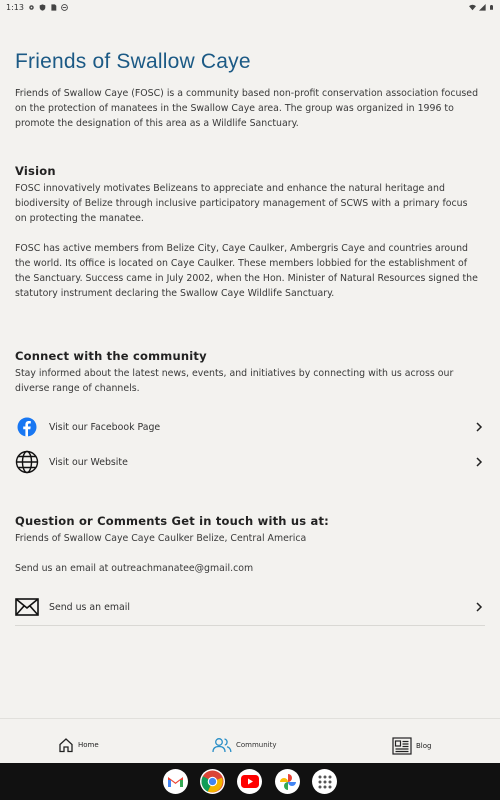 The width and height of the screenshot is (500, 800). I want to click on do-not-disturb-icon, so click(64, 7).